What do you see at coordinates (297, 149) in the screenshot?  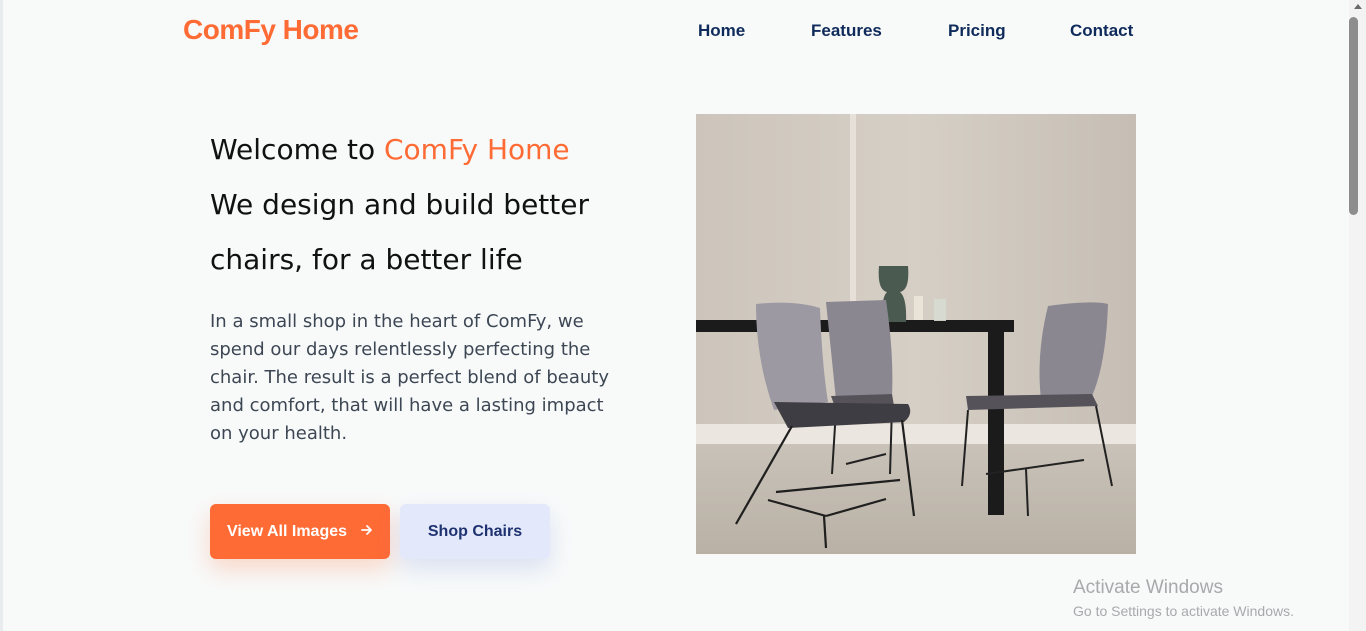 I see `hero-title-prefix: Welcome to` at bounding box center [297, 149].